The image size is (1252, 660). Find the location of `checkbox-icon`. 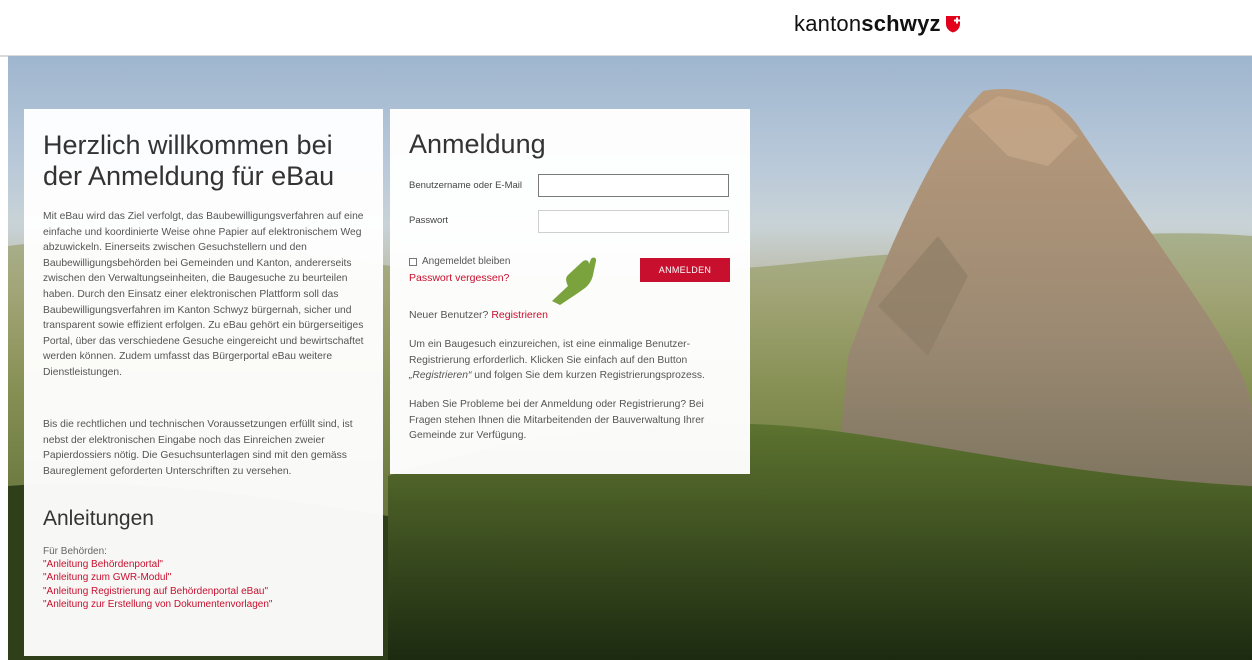

checkbox-icon is located at coordinates (413, 261).